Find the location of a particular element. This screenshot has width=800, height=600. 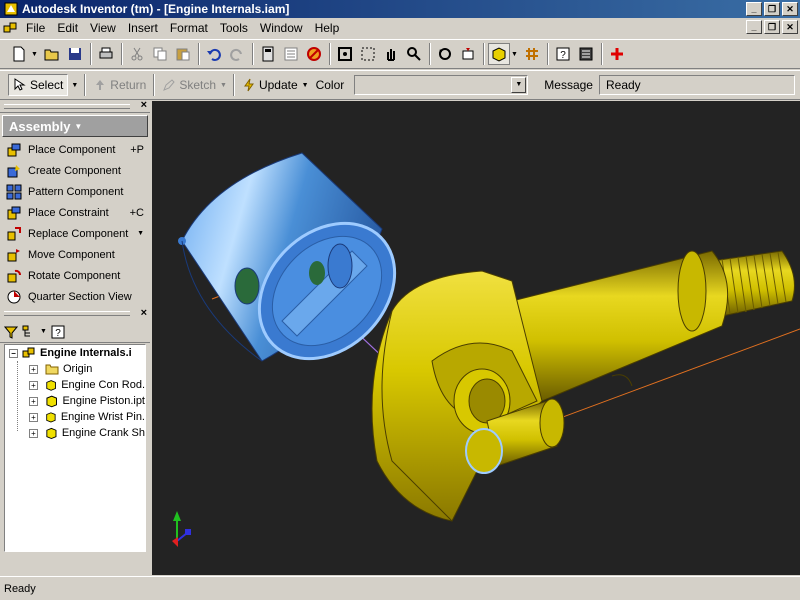

update-mass-button is located at coordinates (314, 54).